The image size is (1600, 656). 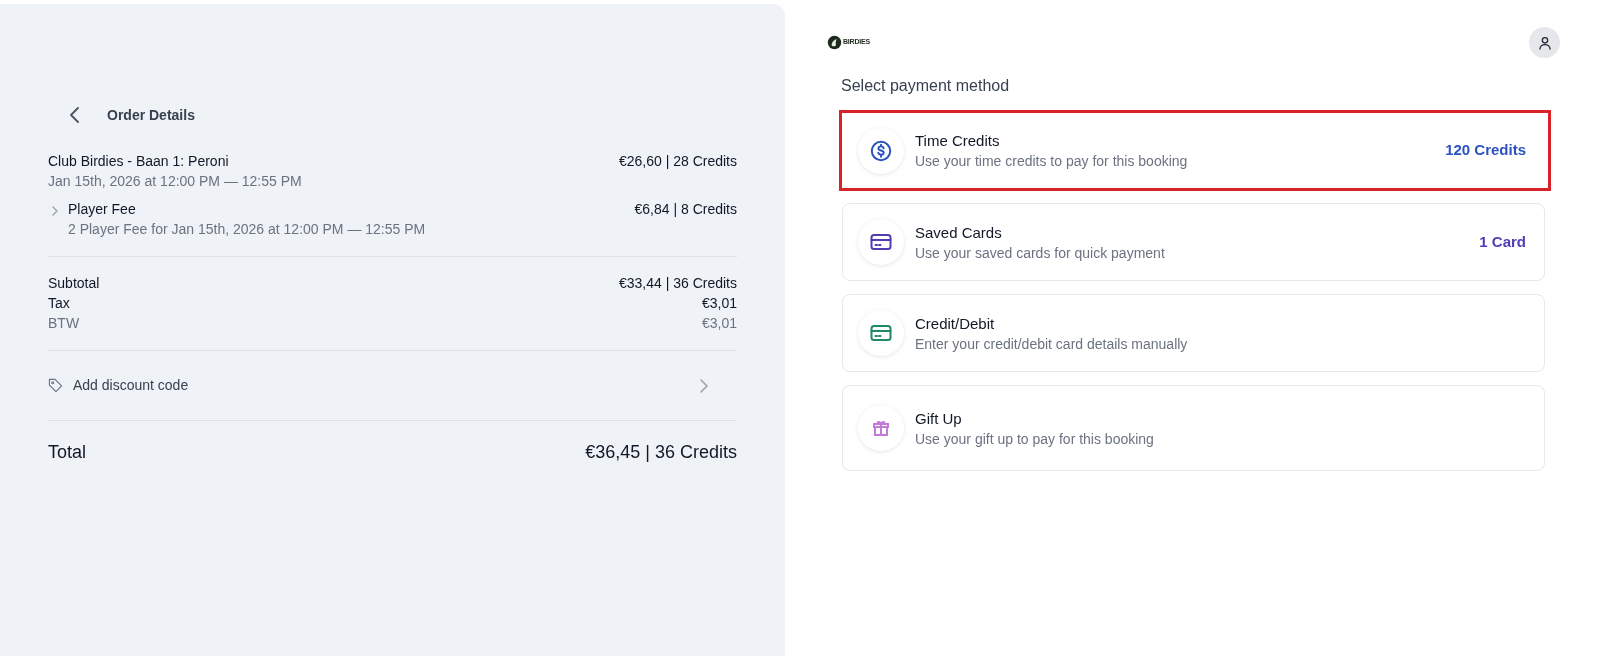 I want to click on method-description: Use your saved cards for quick payment, so click(x=1040, y=253).